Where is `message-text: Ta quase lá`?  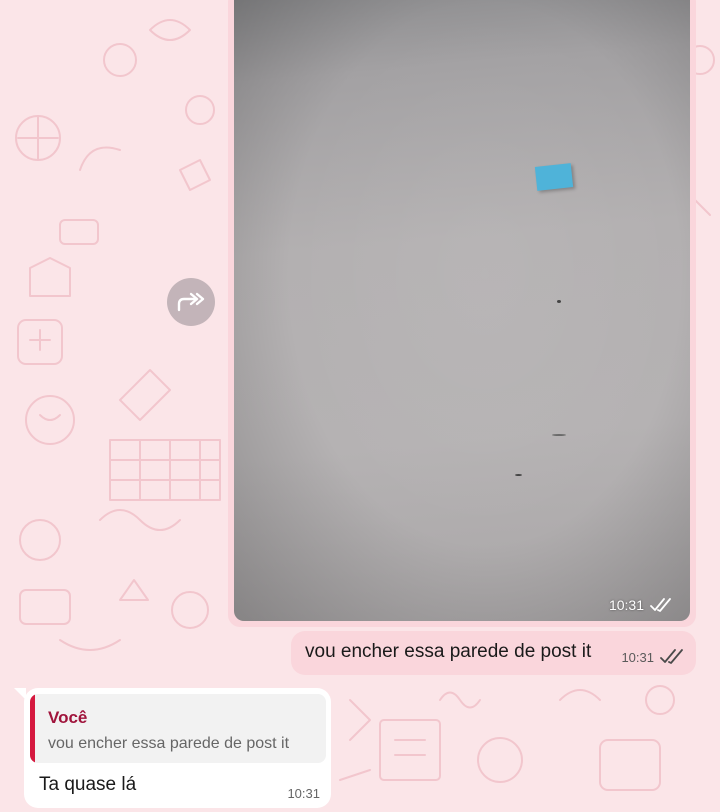
message-text: Ta quase lá is located at coordinates (88, 784).